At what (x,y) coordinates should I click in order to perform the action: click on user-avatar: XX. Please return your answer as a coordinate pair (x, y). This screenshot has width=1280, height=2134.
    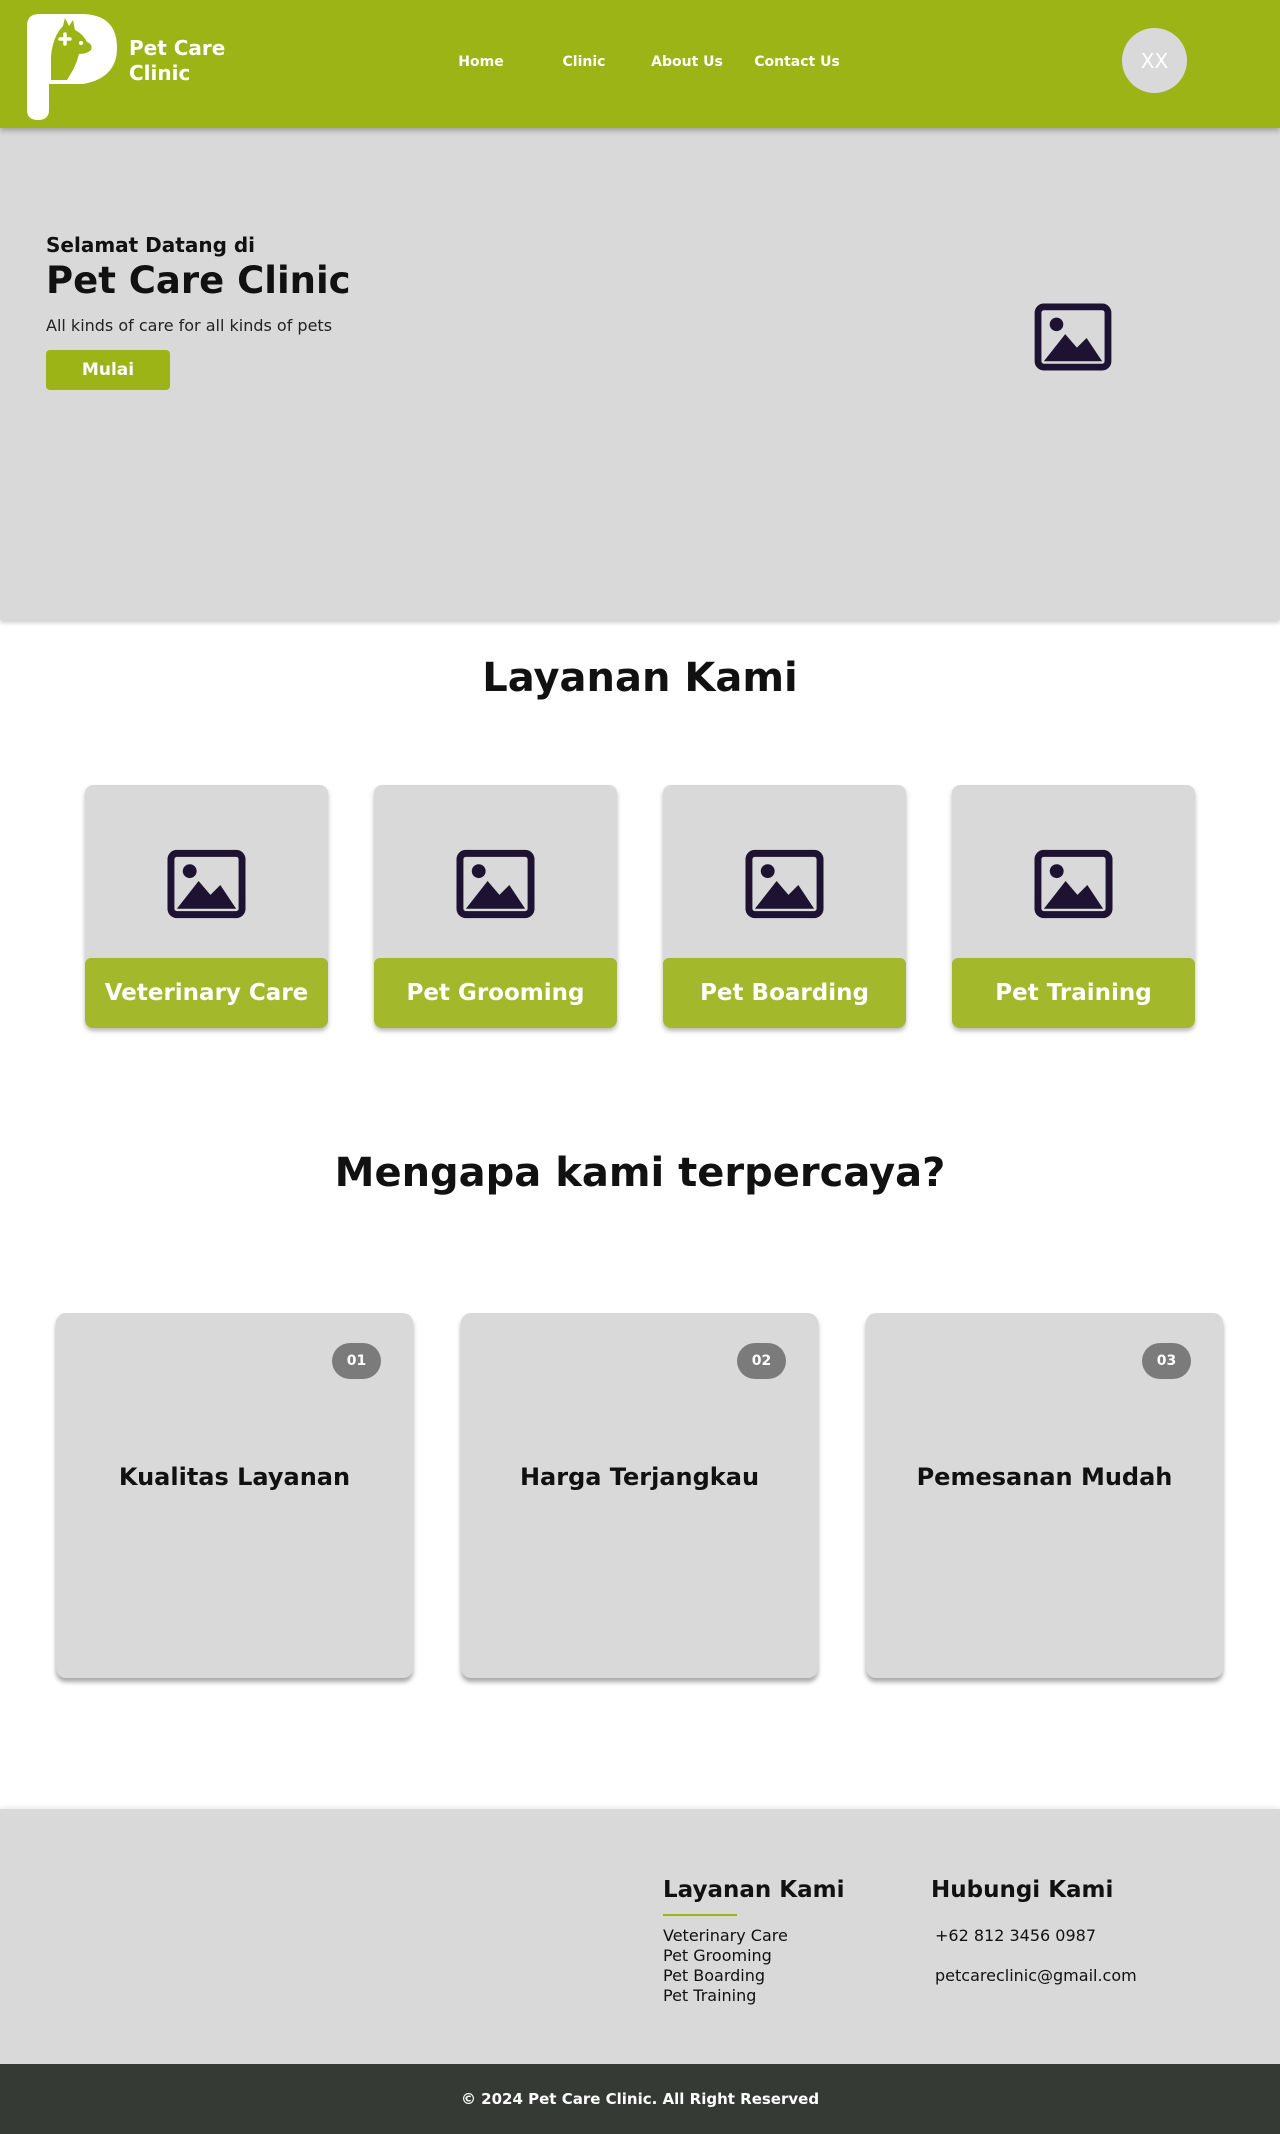
    Looking at the image, I should click on (1154, 60).